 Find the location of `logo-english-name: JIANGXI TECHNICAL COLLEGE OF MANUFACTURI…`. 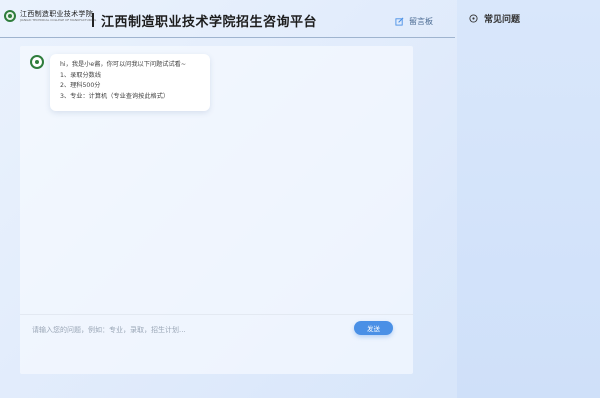

logo-english-name: JIANGXI TECHNICAL COLLEGE OF MANUFACTURI… is located at coordinates (58, 20).